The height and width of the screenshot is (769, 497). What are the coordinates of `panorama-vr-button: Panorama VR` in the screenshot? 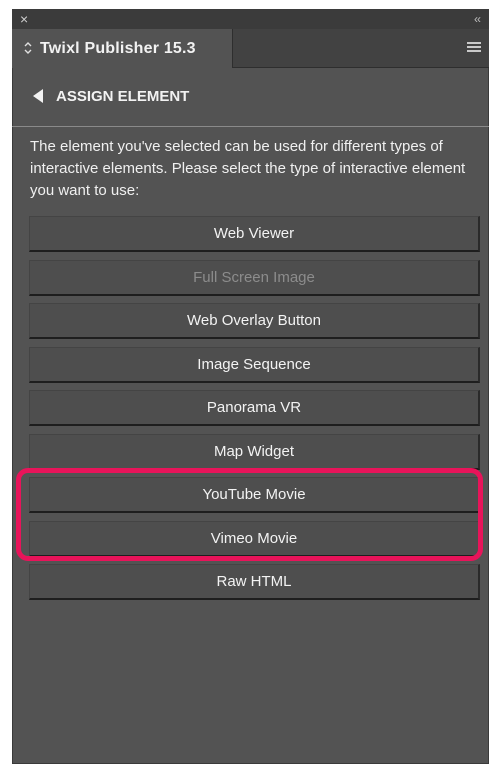 It's located at (254, 408).